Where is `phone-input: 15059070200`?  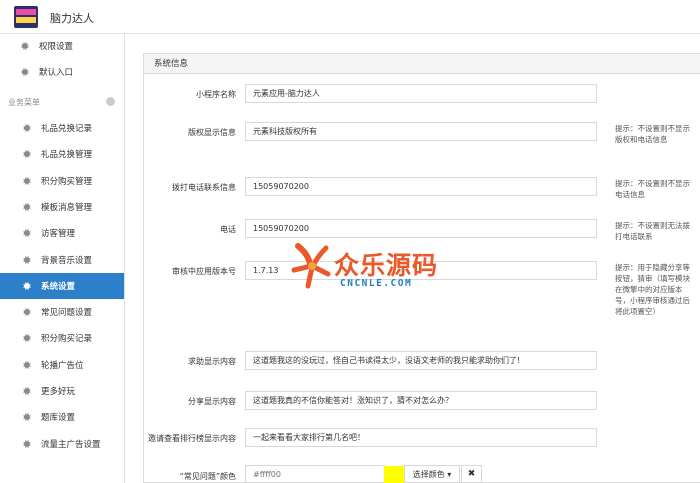 phone-input: 15059070200 is located at coordinates (421, 228).